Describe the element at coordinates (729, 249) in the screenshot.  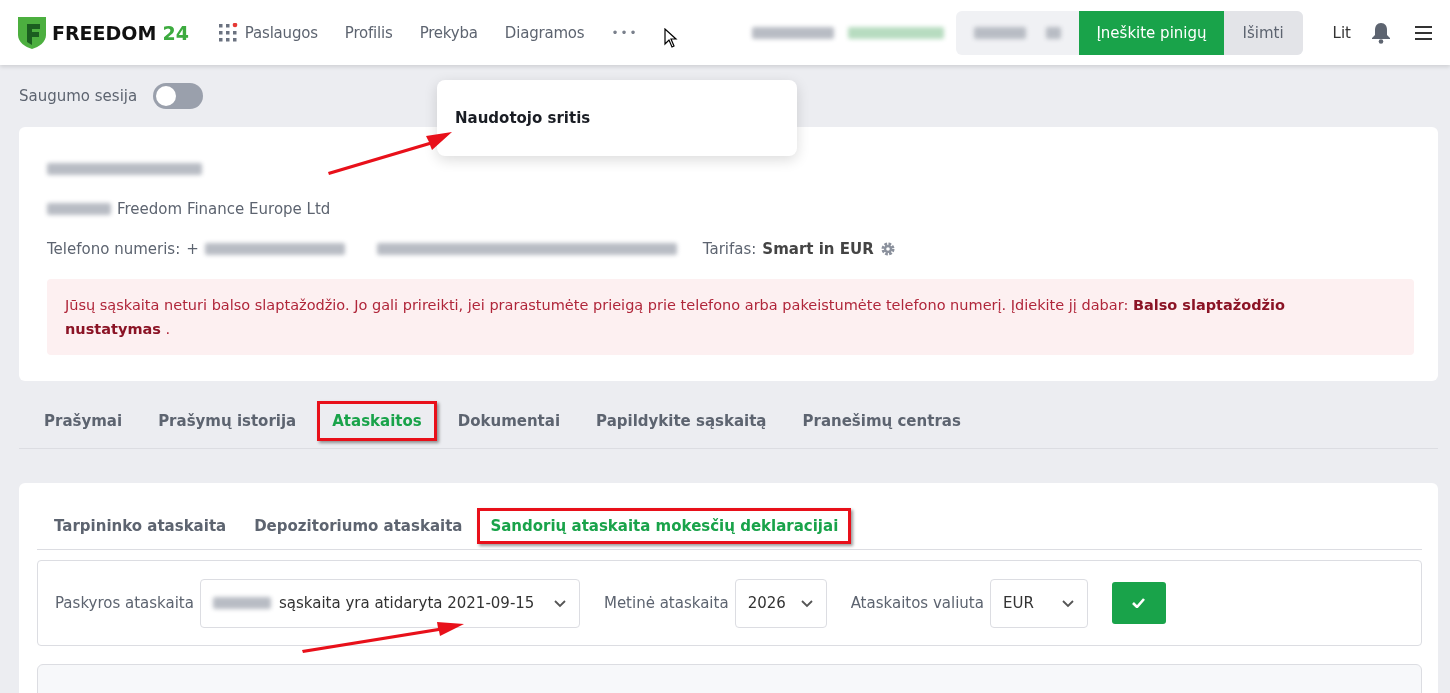
I see `tariff-label: Tarifas:` at that location.